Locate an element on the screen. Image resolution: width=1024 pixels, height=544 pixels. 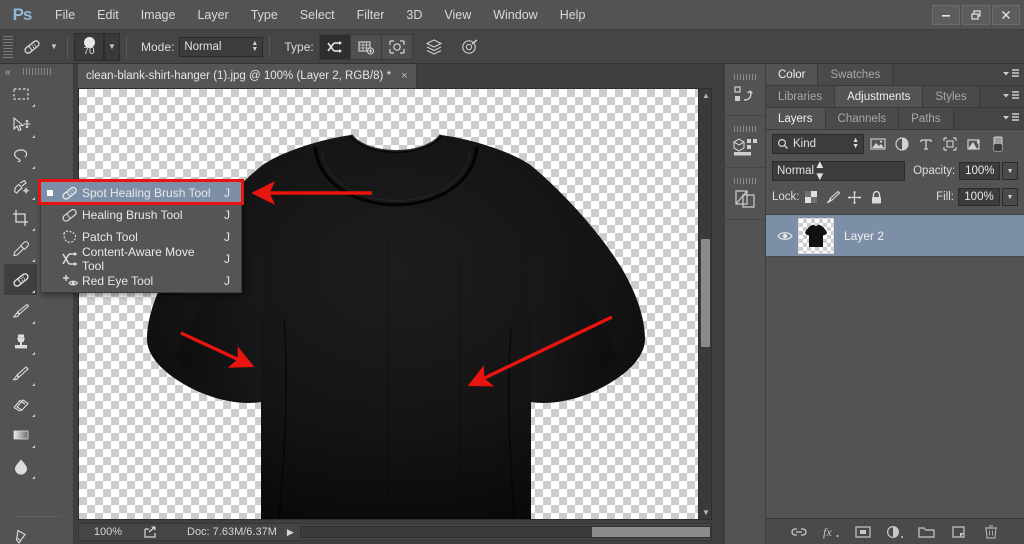
layer-name: Layer 2 is located at coordinates (864, 236).